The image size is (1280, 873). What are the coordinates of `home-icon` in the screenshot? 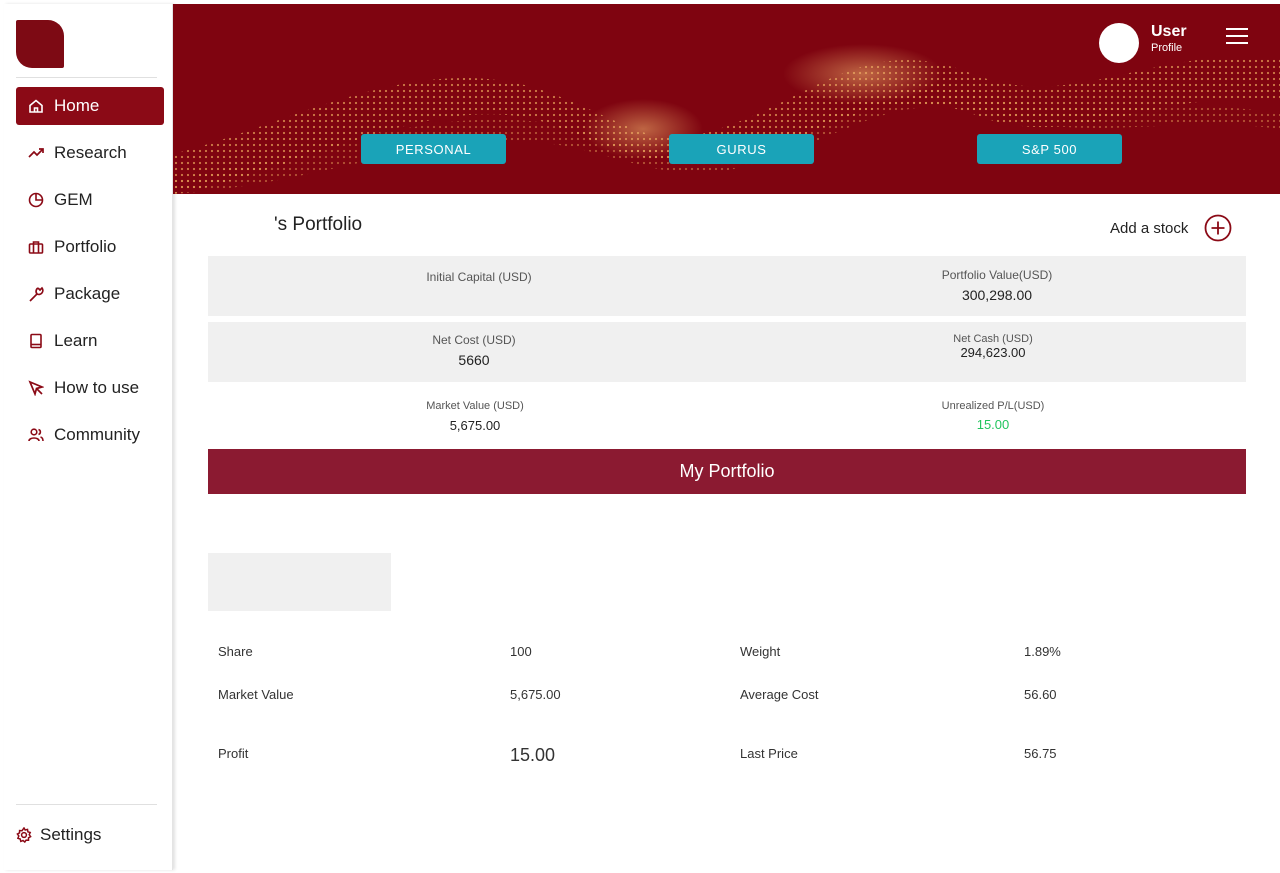 It's located at (36, 106).